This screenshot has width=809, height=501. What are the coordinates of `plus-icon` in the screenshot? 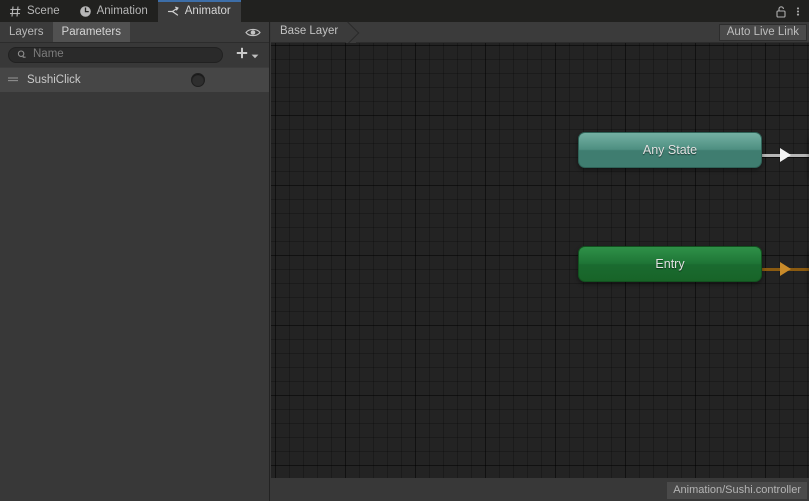 It's located at (242, 55).